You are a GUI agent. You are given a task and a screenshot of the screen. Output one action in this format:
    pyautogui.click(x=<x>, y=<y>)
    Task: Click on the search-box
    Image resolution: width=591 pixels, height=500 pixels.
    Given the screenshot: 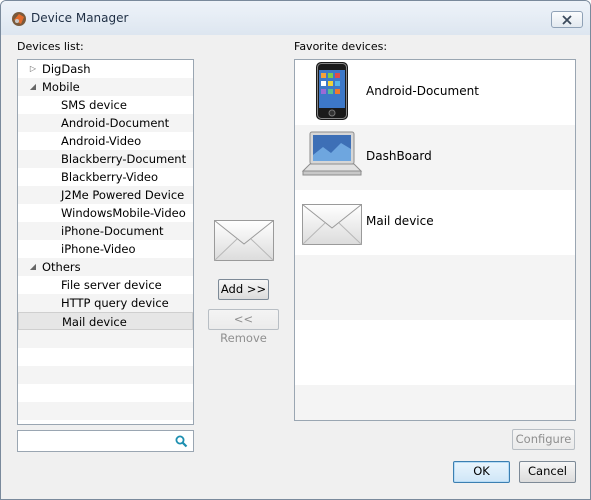 What is the action you would take?
    pyautogui.click(x=105, y=441)
    